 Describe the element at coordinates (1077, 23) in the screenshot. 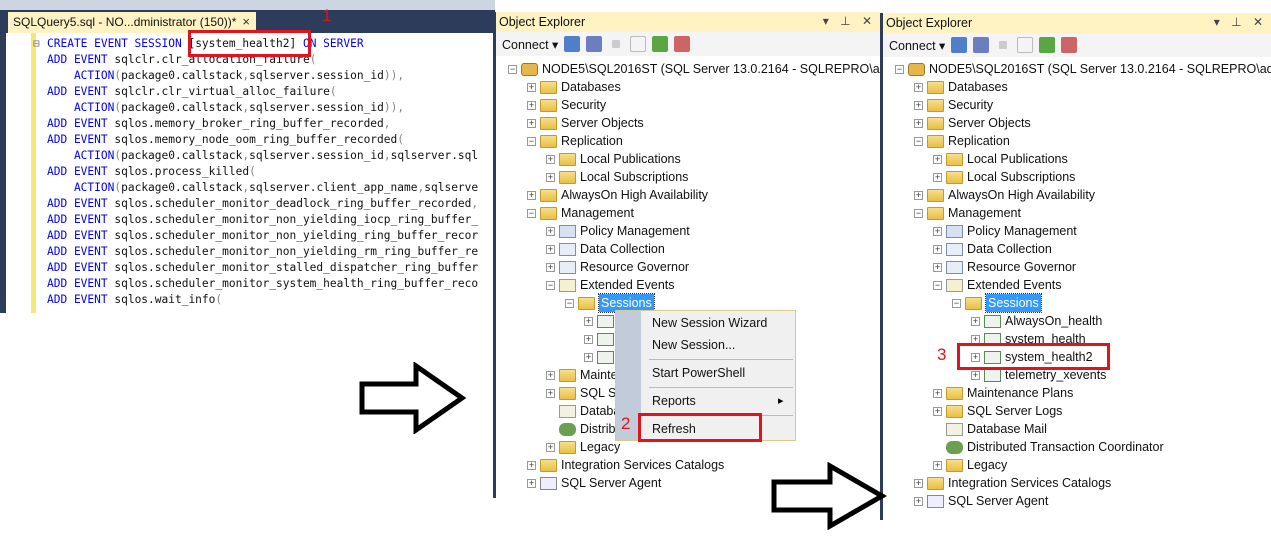

I see `object-explorer-header: Object Explorer ▾ ⊥ ✕` at that location.